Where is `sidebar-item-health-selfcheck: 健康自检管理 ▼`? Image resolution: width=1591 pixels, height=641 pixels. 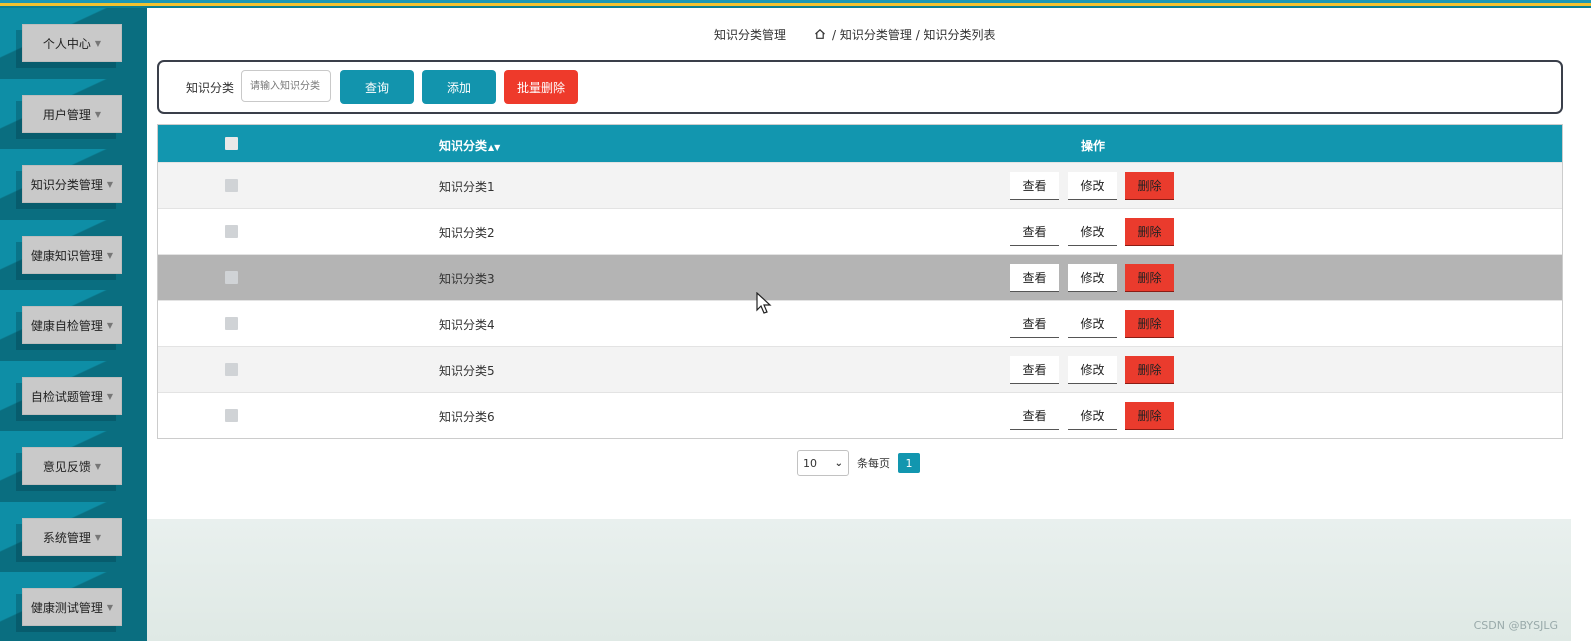
sidebar-item-health-selfcheck: 健康自检管理 ▼ is located at coordinates (73, 325).